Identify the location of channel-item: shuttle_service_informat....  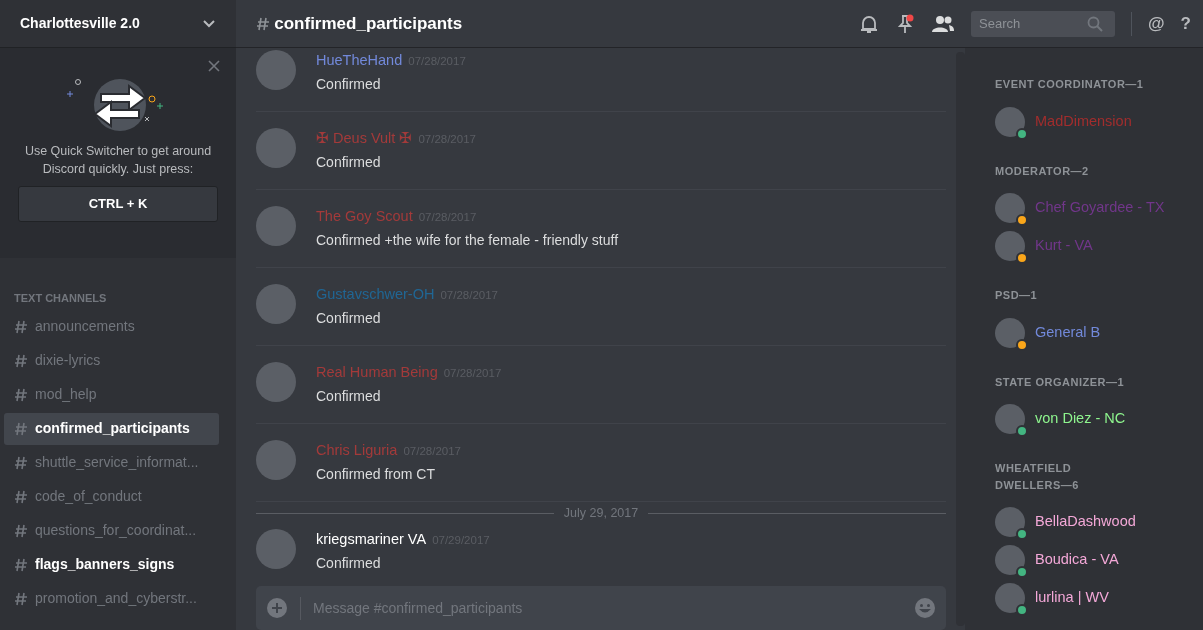
(111, 462).